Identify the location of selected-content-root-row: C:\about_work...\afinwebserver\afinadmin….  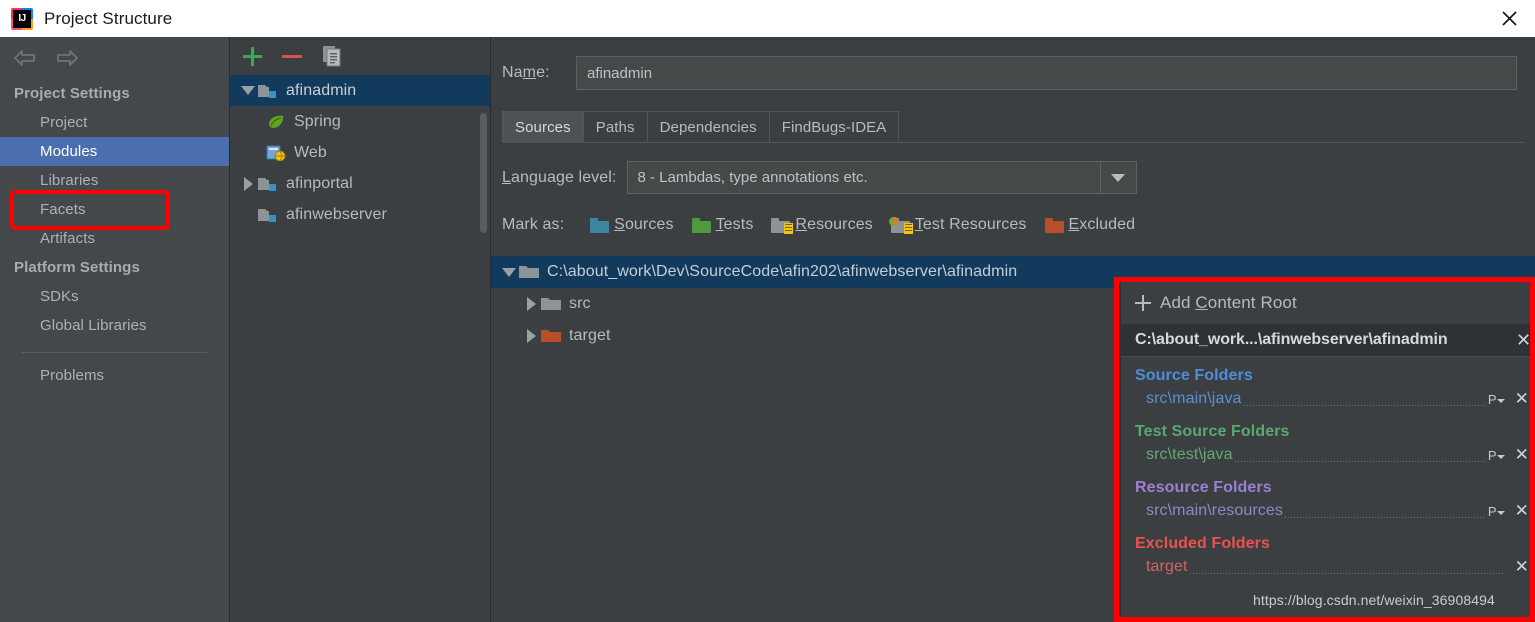
(1328, 340).